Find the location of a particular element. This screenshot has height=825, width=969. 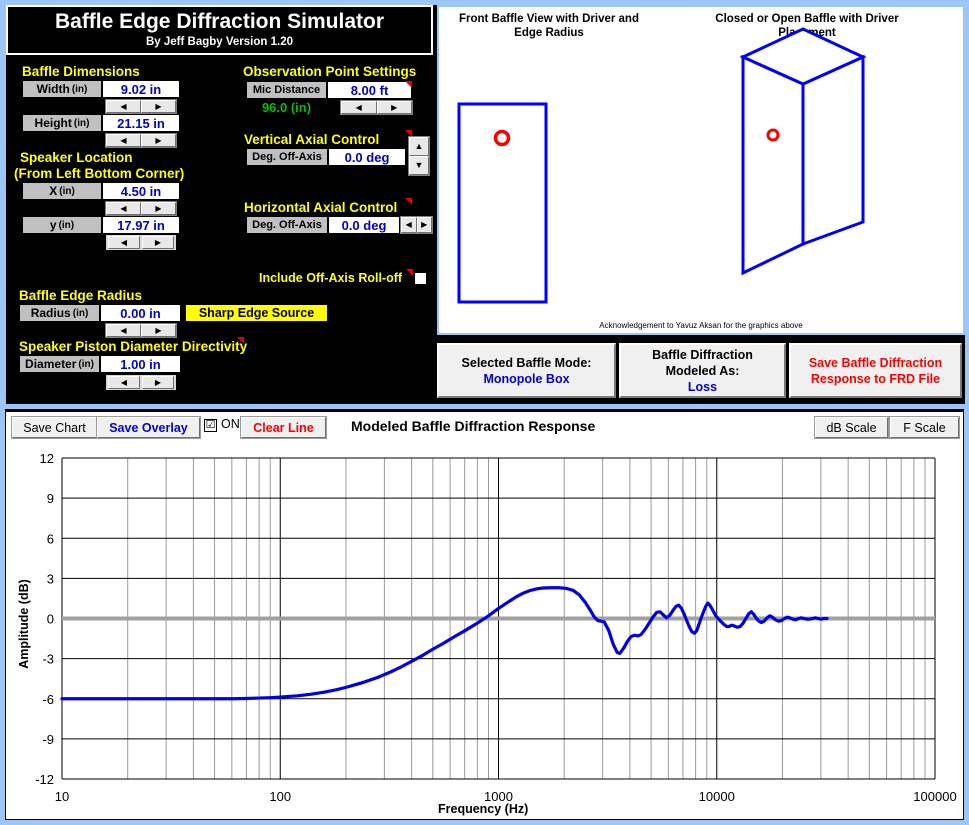

width-label: Width (in) is located at coordinates (62, 89).